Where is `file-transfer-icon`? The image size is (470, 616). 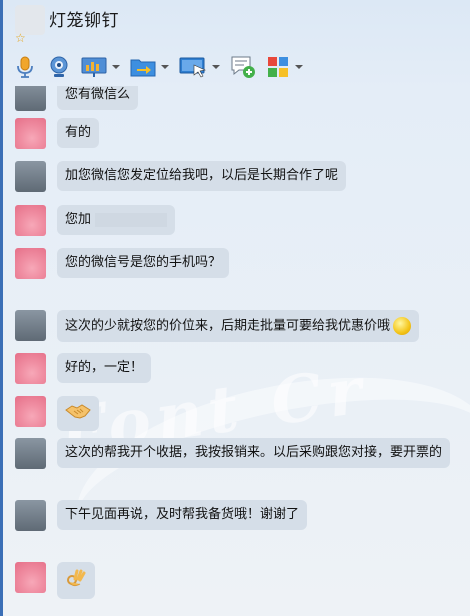 file-transfer-icon is located at coordinates (143, 68).